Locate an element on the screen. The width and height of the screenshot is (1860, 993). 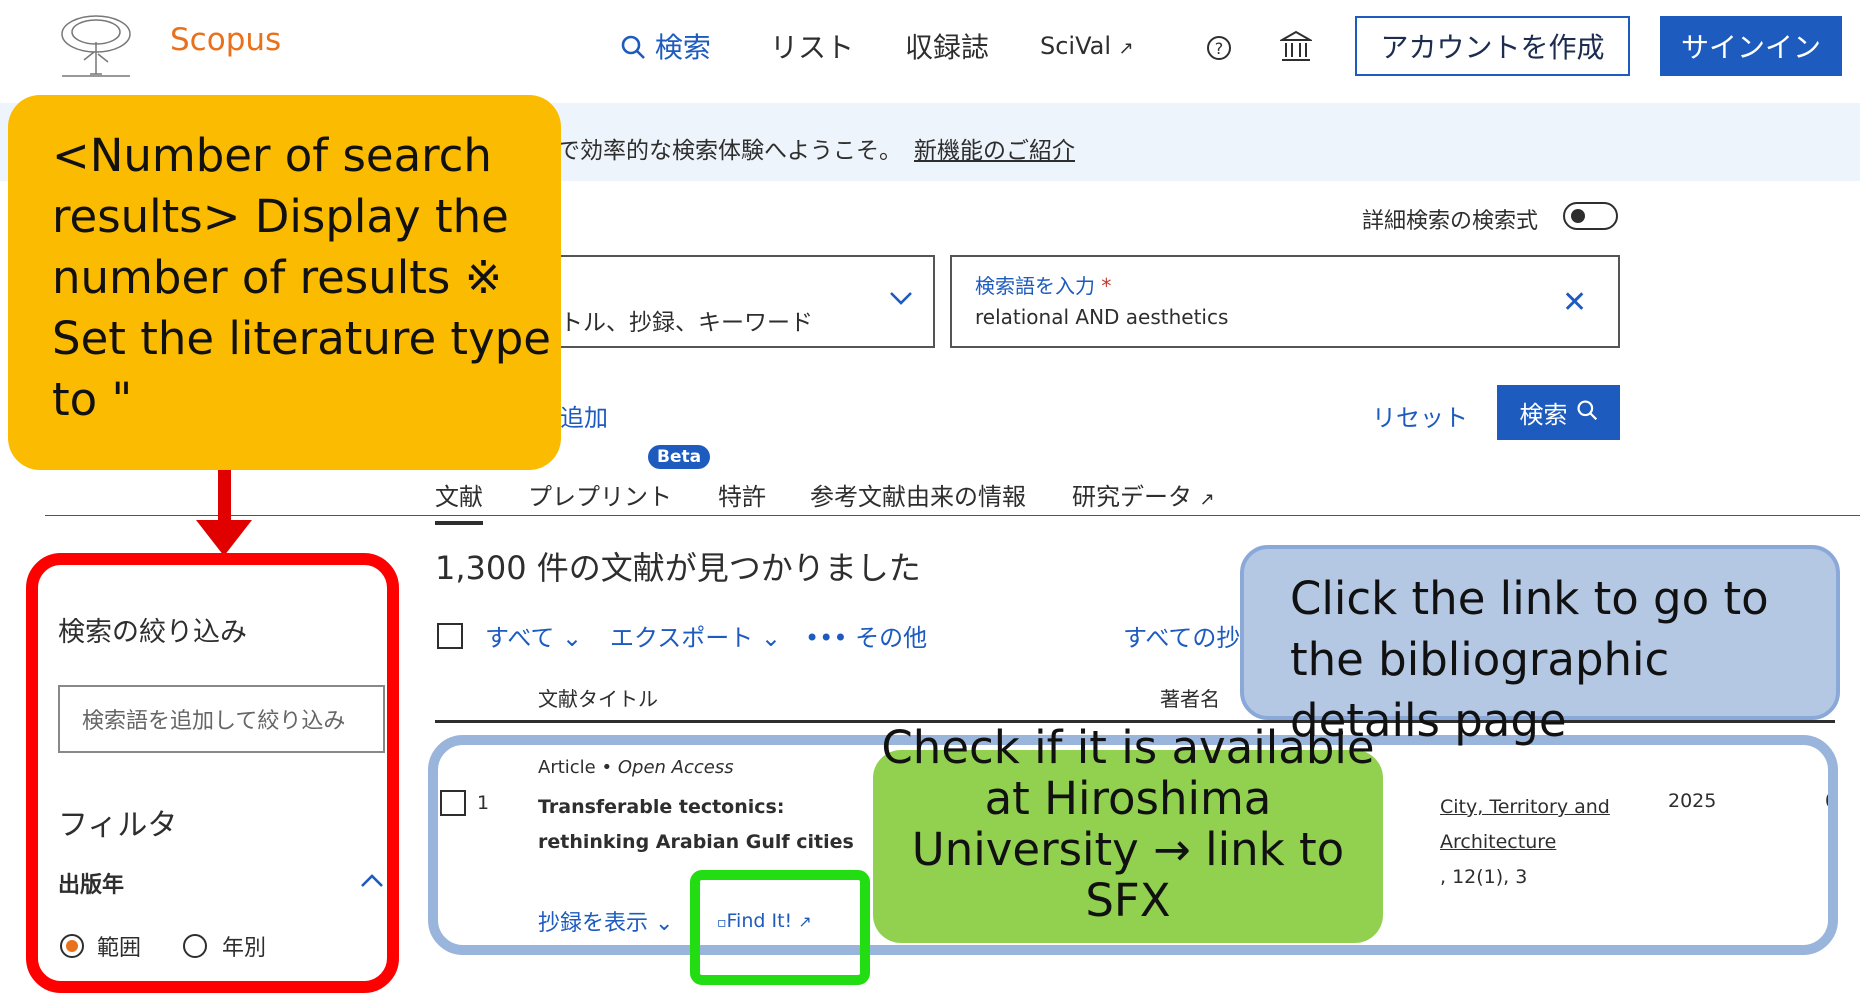
elsevier-logo is located at coordinates (96, 47).